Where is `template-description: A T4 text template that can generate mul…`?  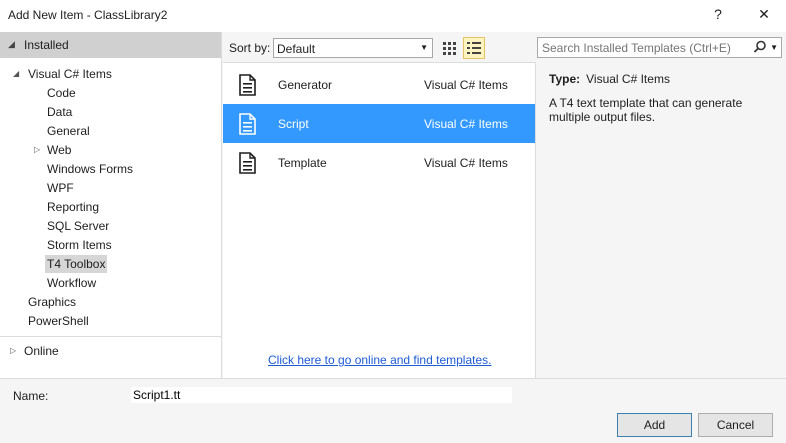 template-description: A T4 text template that can generate mul… is located at coordinates (646, 110).